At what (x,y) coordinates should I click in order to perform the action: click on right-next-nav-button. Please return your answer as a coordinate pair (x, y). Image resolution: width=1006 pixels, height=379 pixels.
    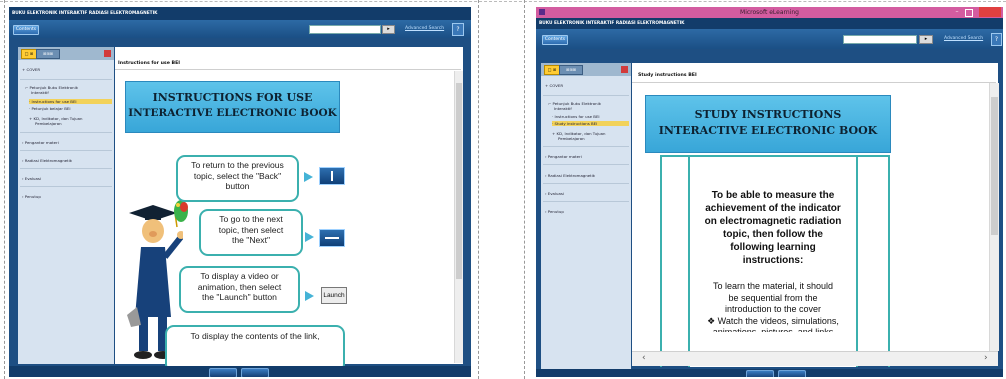
    Looking at the image, I should click on (792, 373).